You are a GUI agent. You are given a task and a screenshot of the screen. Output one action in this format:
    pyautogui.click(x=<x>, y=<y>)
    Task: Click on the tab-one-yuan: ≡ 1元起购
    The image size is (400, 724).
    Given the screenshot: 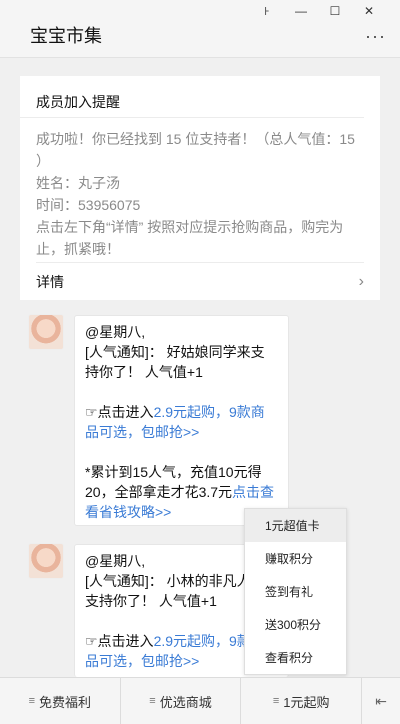 What is the action you would take?
    pyautogui.click(x=302, y=701)
    